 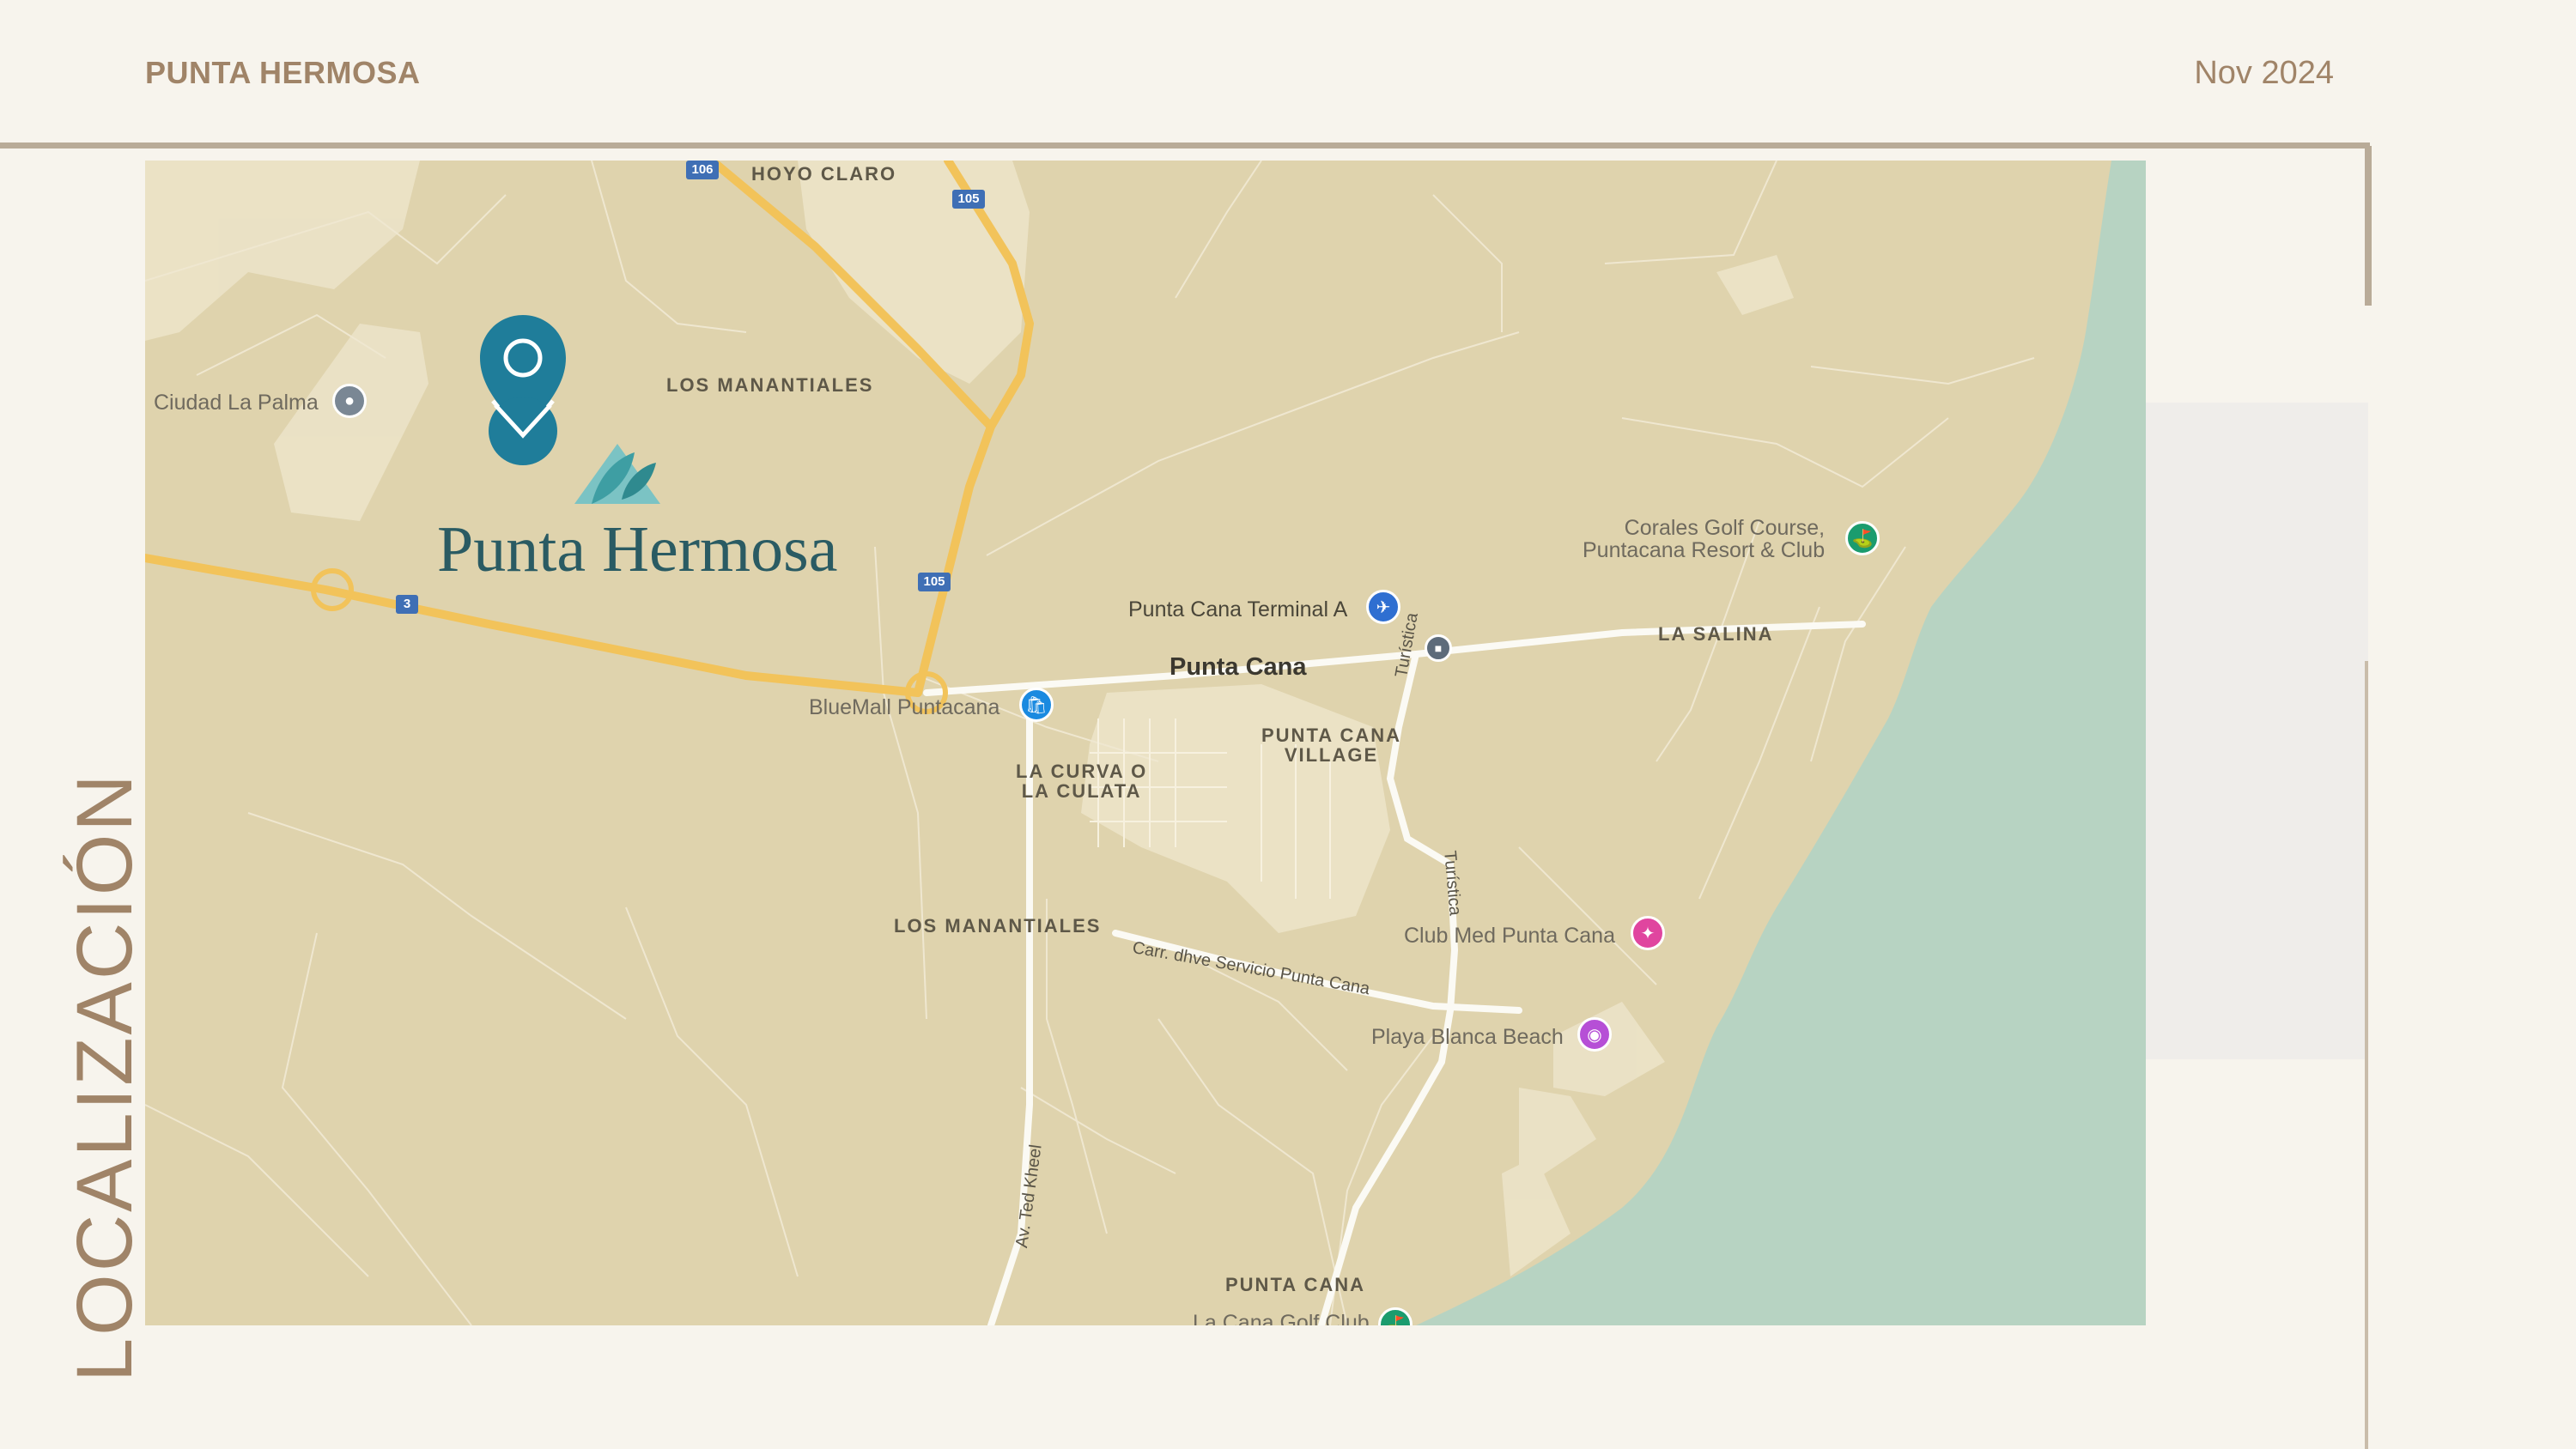 I want to click on poi-label-line: Corales Golf Course,, so click(x=1725, y=528).